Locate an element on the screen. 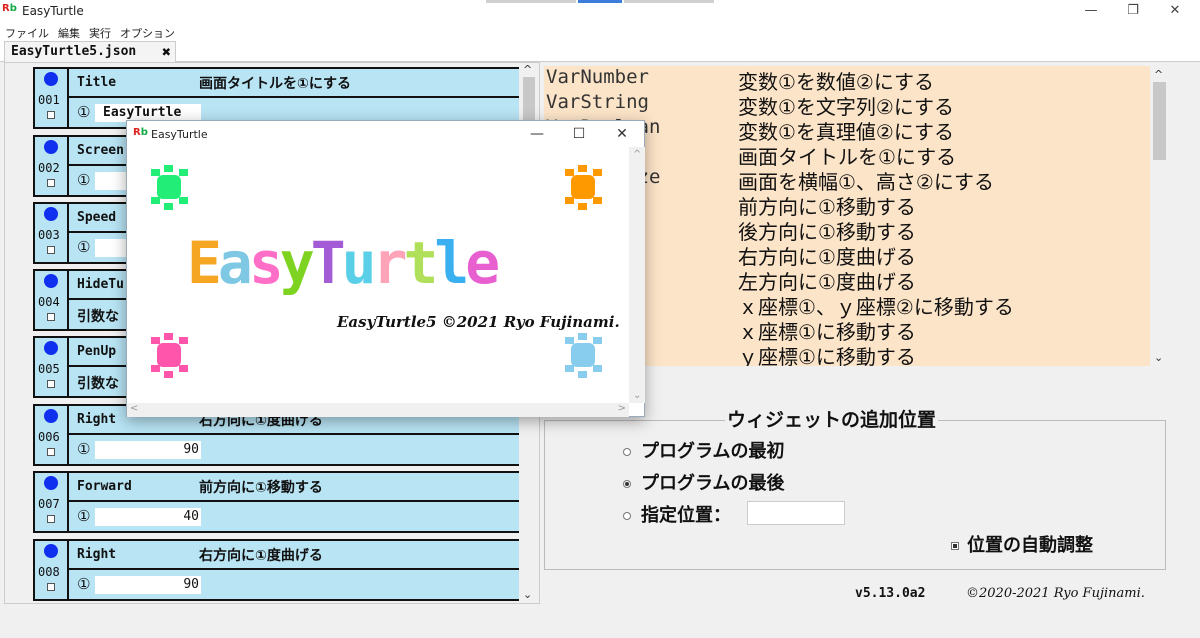 The image size is (1200, 638). maximize-button: ❐ is located at coordinates (1133, 11).